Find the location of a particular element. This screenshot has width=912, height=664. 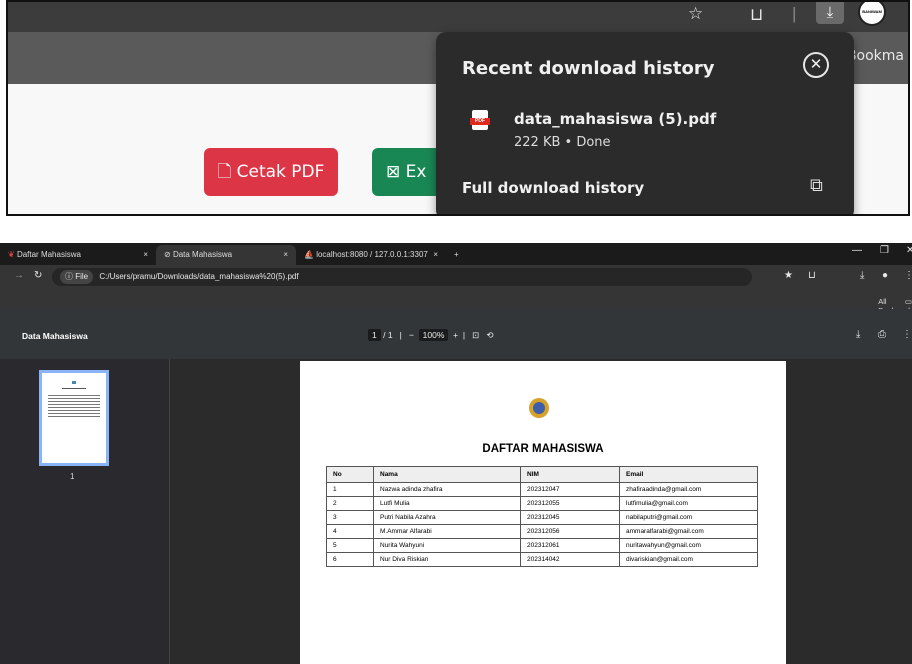

thumbnail-sidebar: 1 is located at coordinates (85, 511).